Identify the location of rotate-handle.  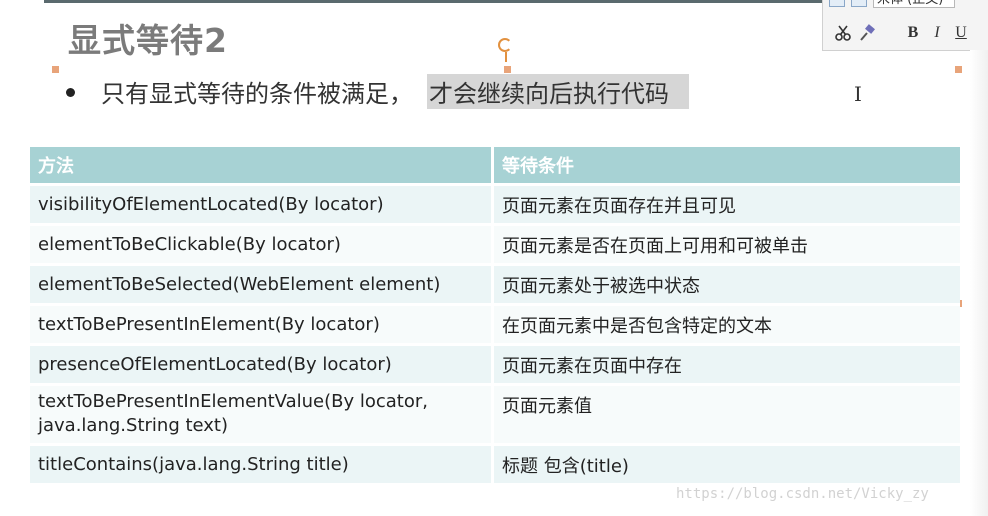
(505, 45).